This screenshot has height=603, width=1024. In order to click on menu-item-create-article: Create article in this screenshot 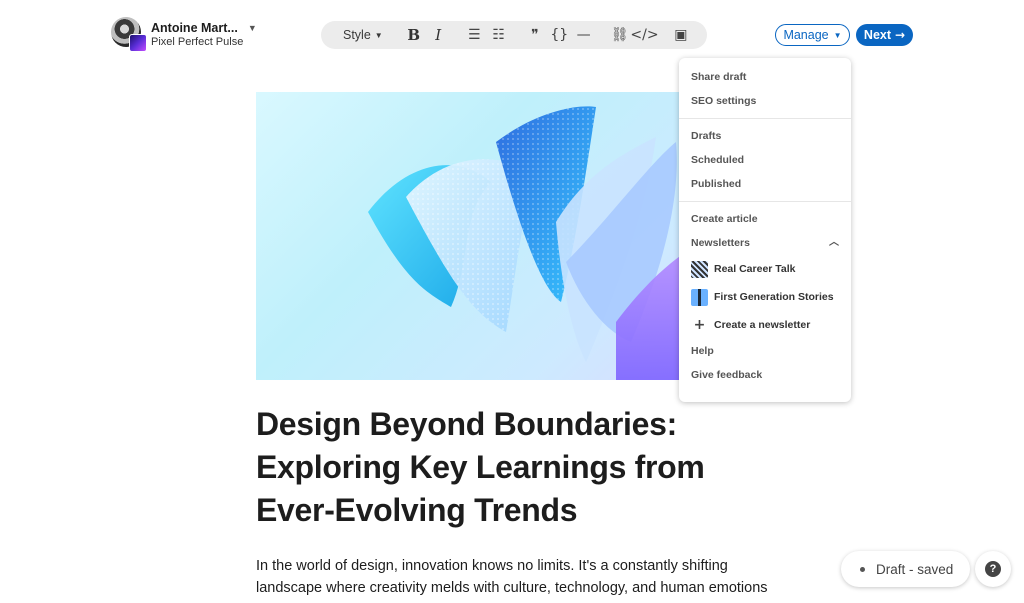, I will do `click(765, 219)`.